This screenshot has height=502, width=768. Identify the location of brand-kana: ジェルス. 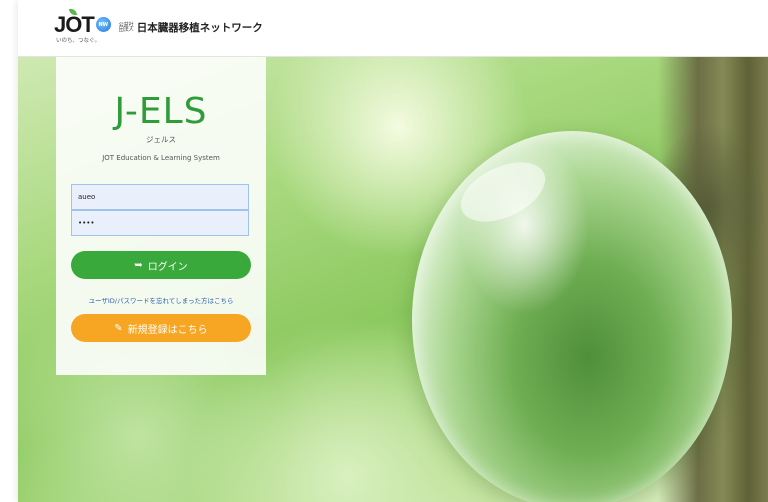
(161, 139).